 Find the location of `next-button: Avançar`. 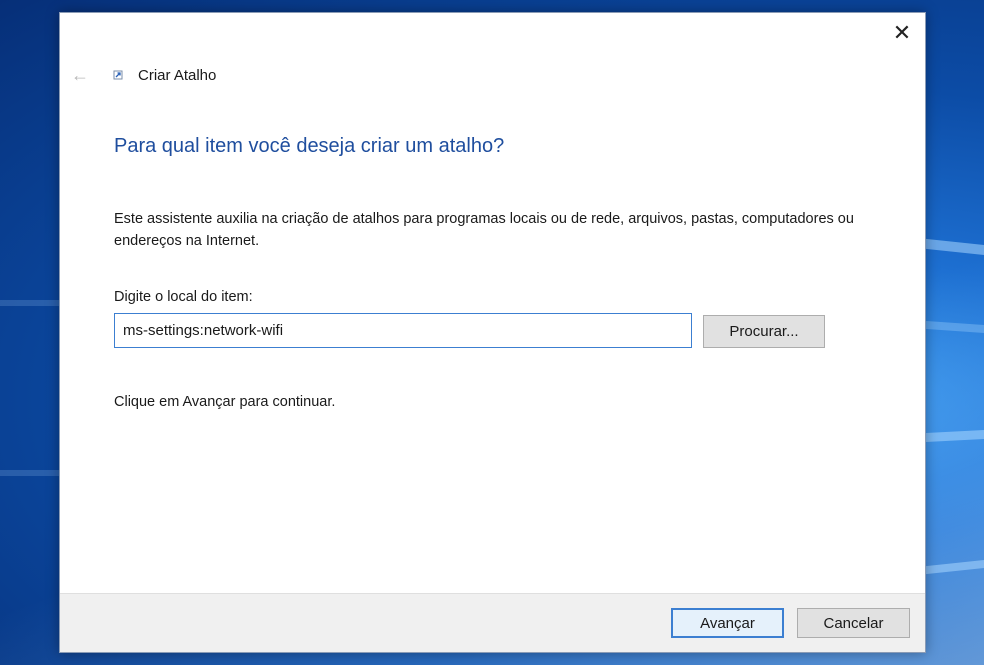

next-button: Avançar is located at coordinates (727, 623).